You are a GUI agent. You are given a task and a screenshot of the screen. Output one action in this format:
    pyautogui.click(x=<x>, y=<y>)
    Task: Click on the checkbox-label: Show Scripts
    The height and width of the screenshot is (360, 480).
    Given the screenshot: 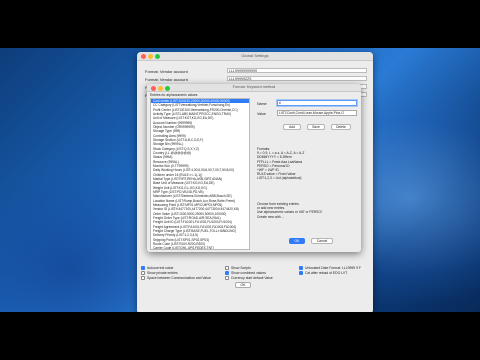 What is the action you would take?
    pyautogui.click(x=241, y=268)
    